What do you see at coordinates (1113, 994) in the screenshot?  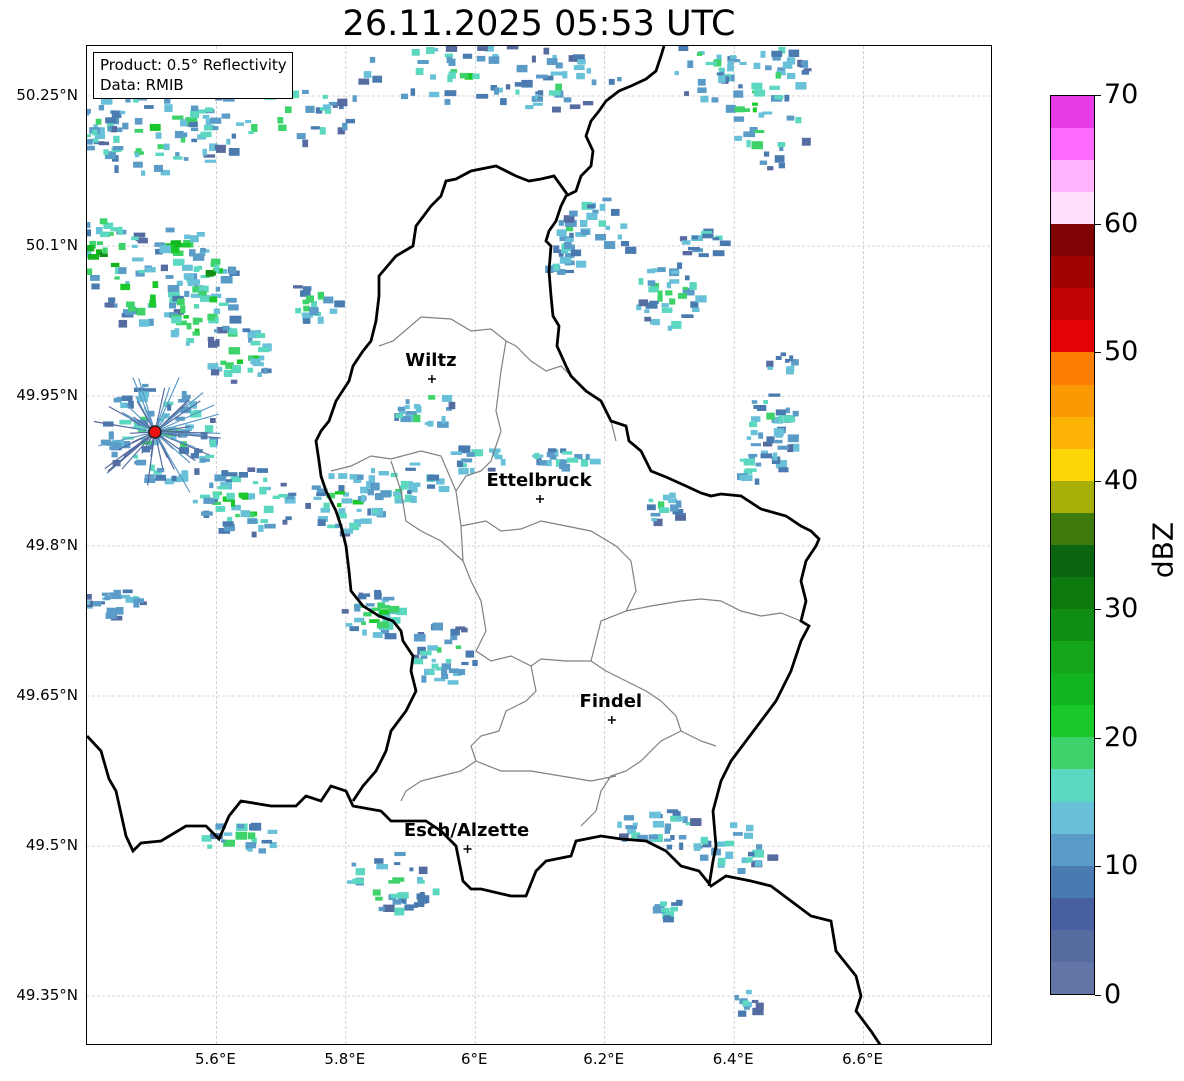 I see `colorbar-tick-label: 0` at bounding box center [1113, 994].